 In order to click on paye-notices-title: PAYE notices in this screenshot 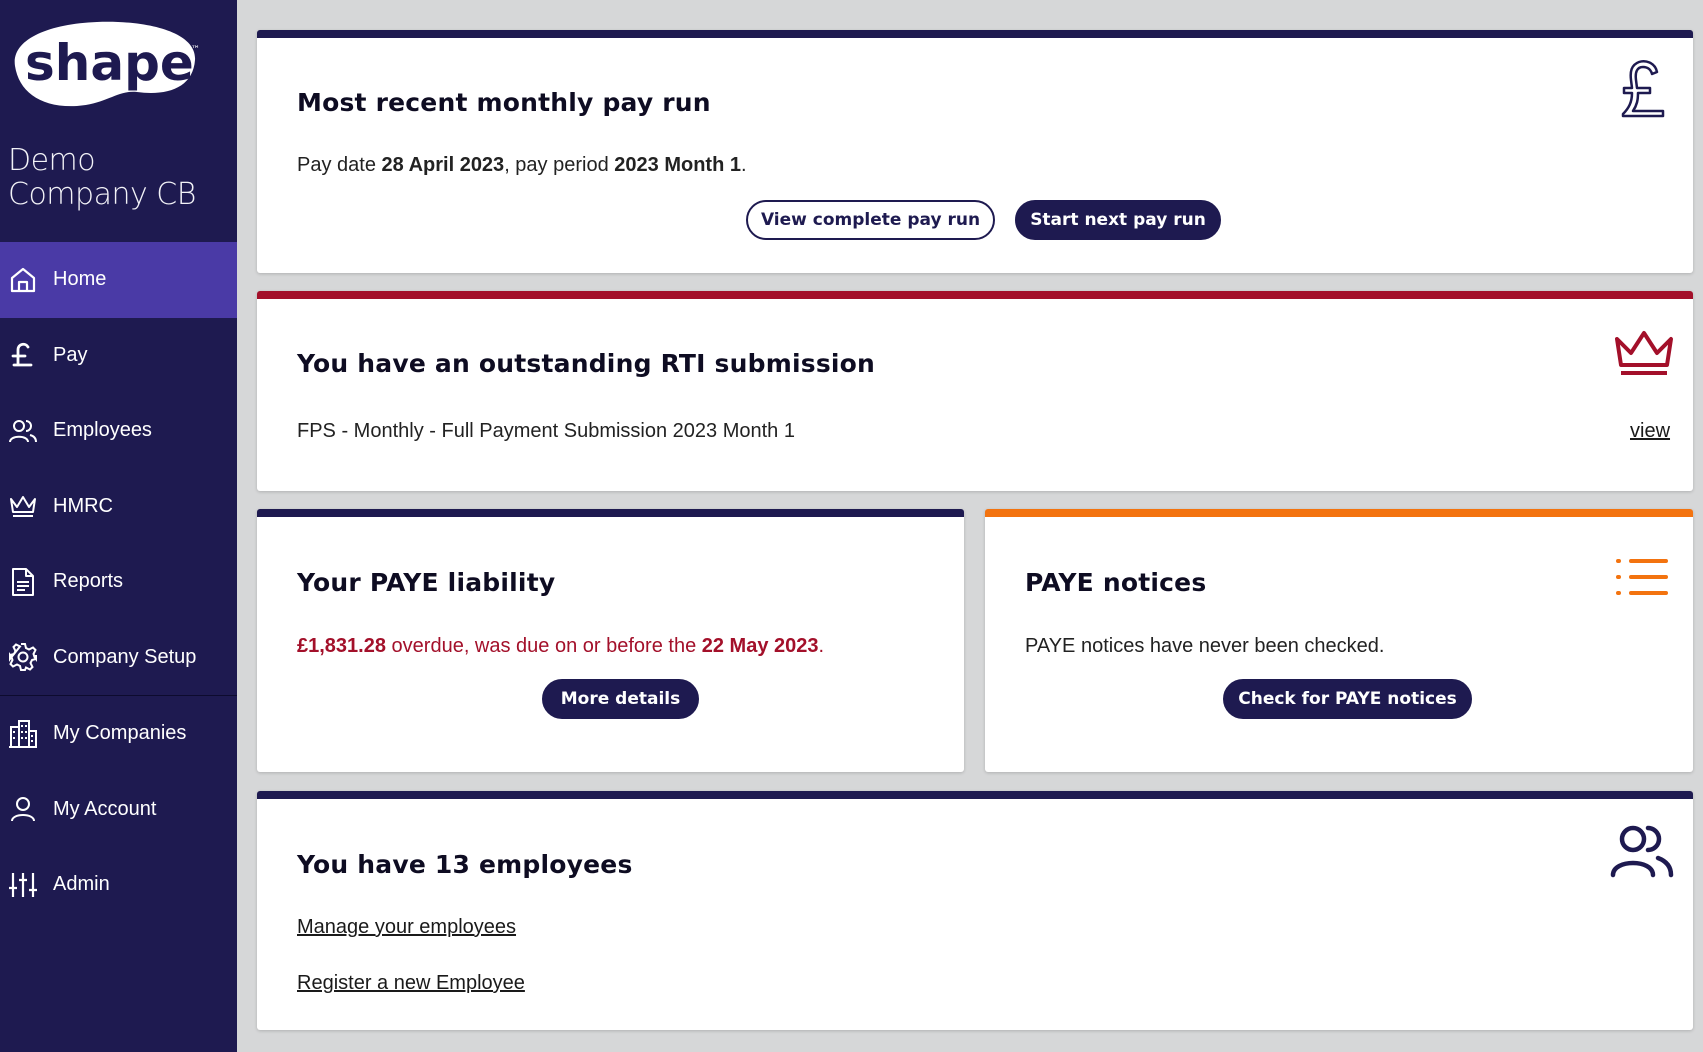, I will do `click(1116, 582)`.